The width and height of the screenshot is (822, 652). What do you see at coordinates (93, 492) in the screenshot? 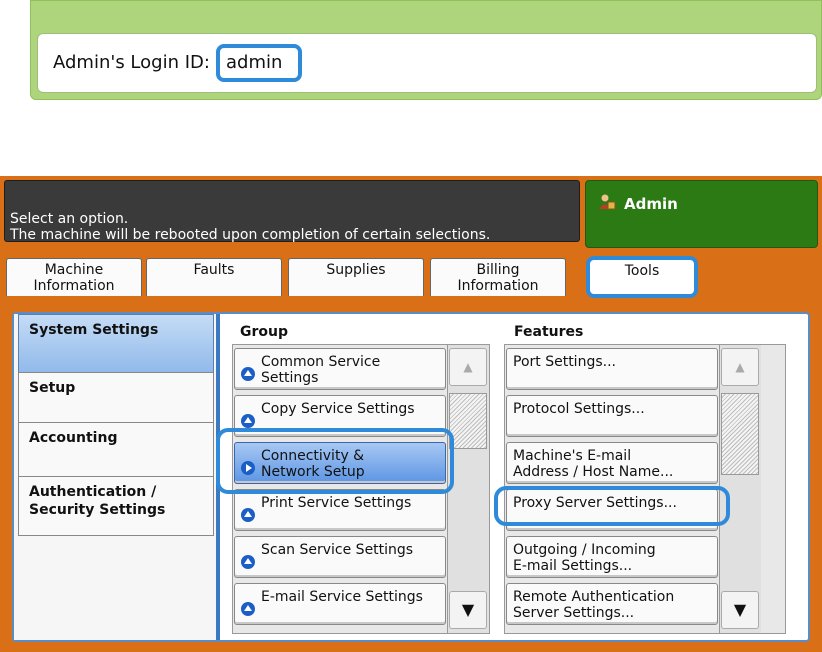
I see `nav-authentication-security-line1: Authentication /` at bounding box center [93, 492].